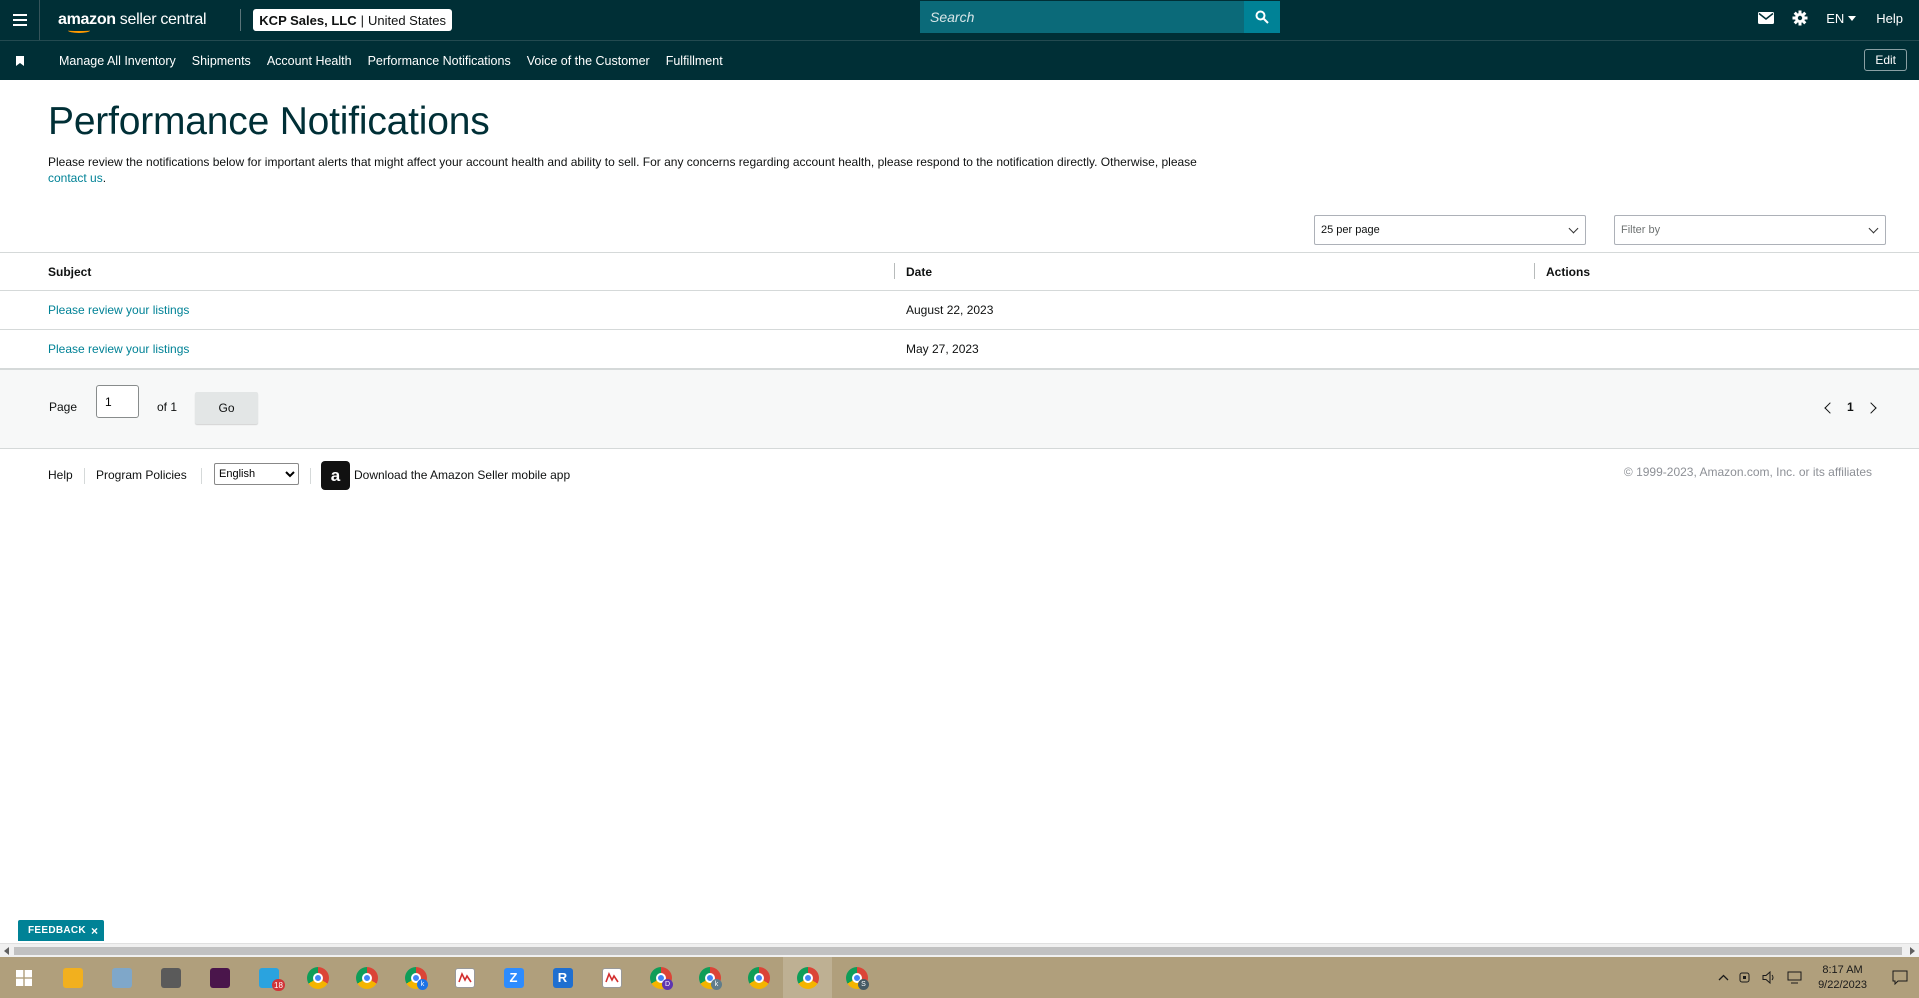  Describe the element at coordinates (94, 931) in the screenshot. I see `close-icon: ×` at that location.